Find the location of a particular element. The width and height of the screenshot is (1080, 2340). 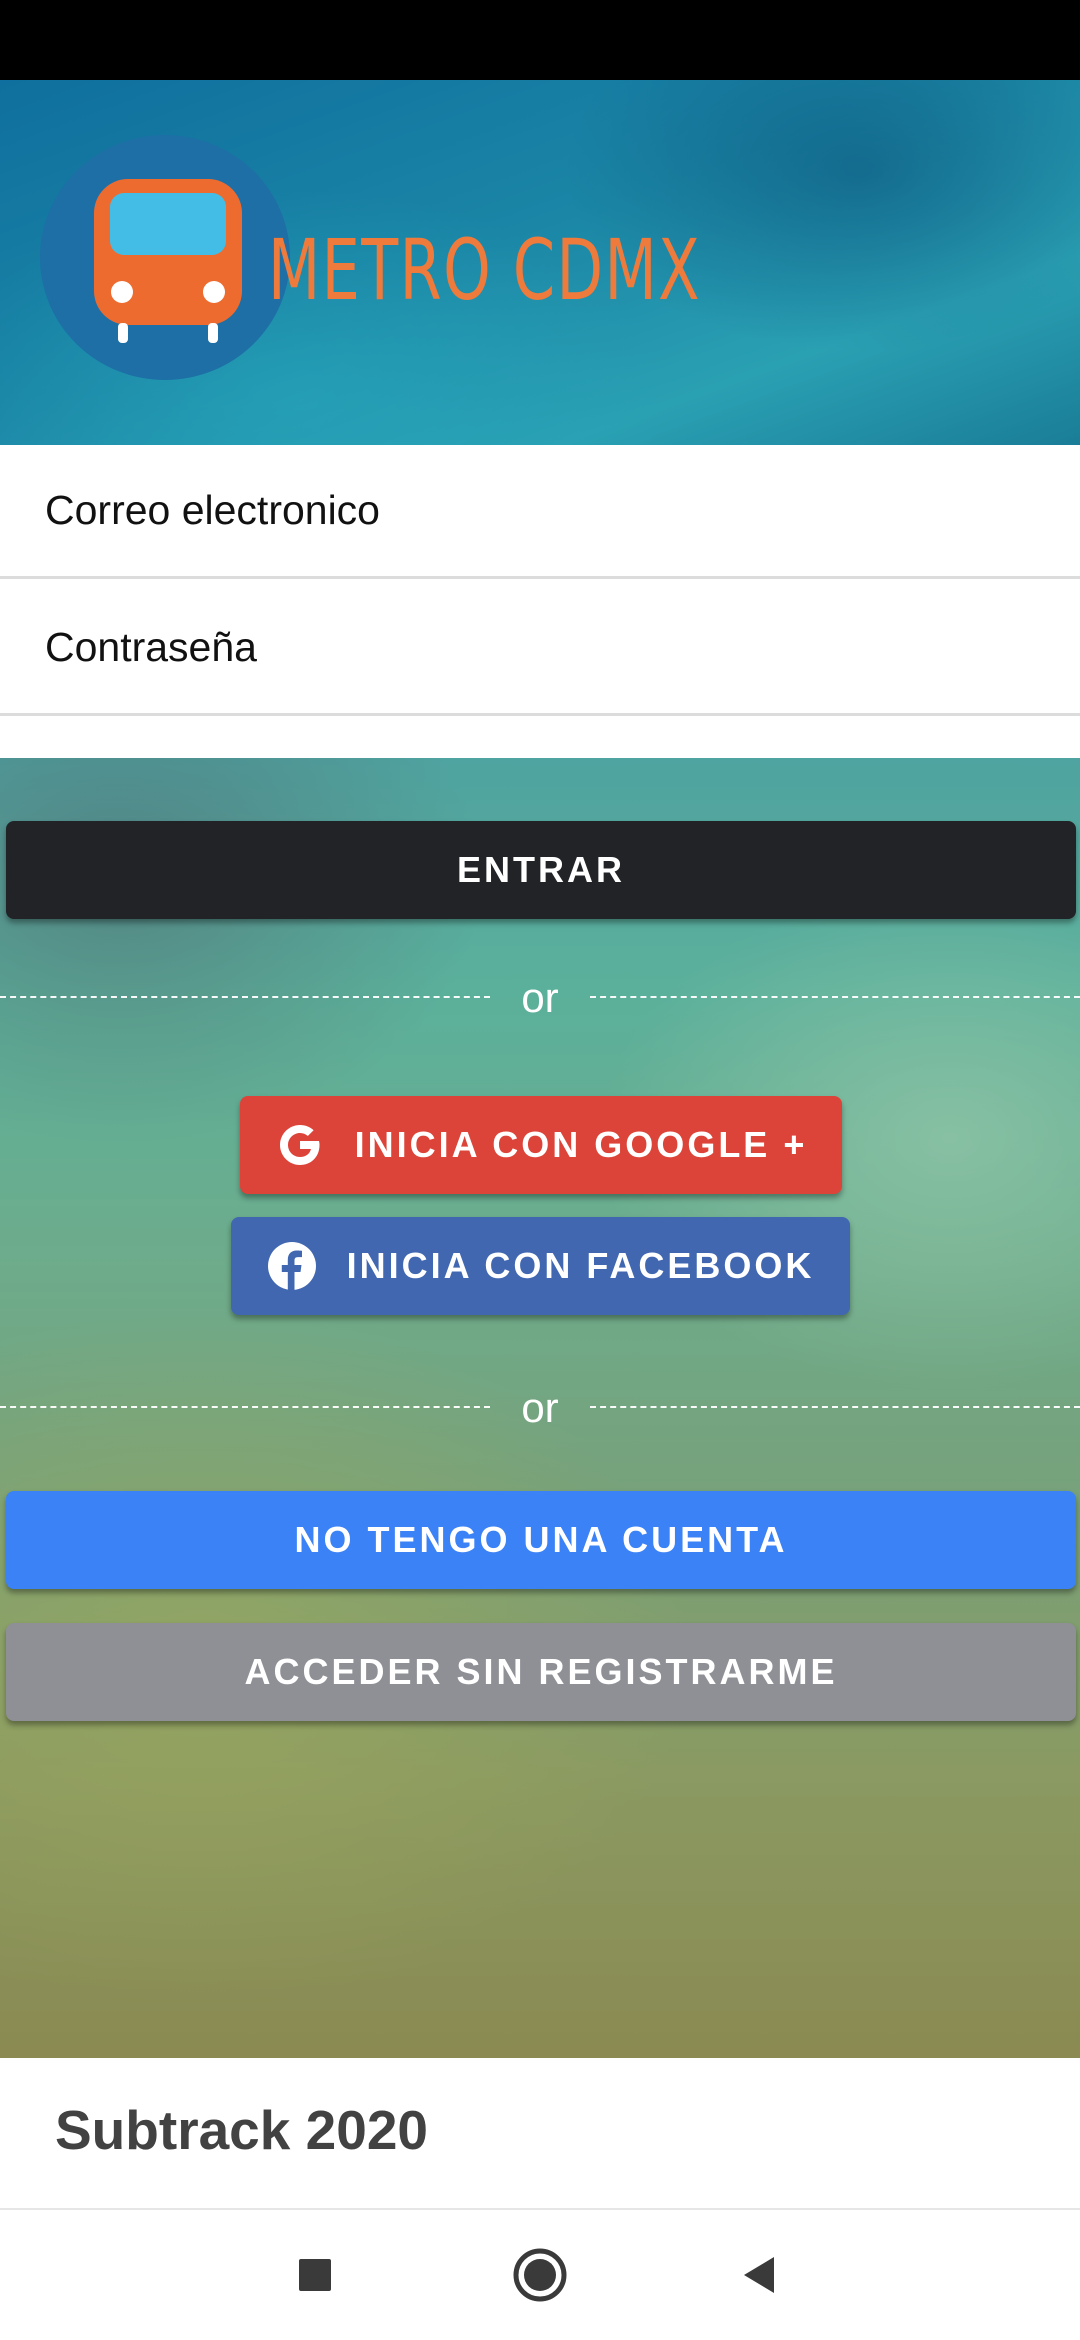

or-divider: or is located at coordinates (540, 998).